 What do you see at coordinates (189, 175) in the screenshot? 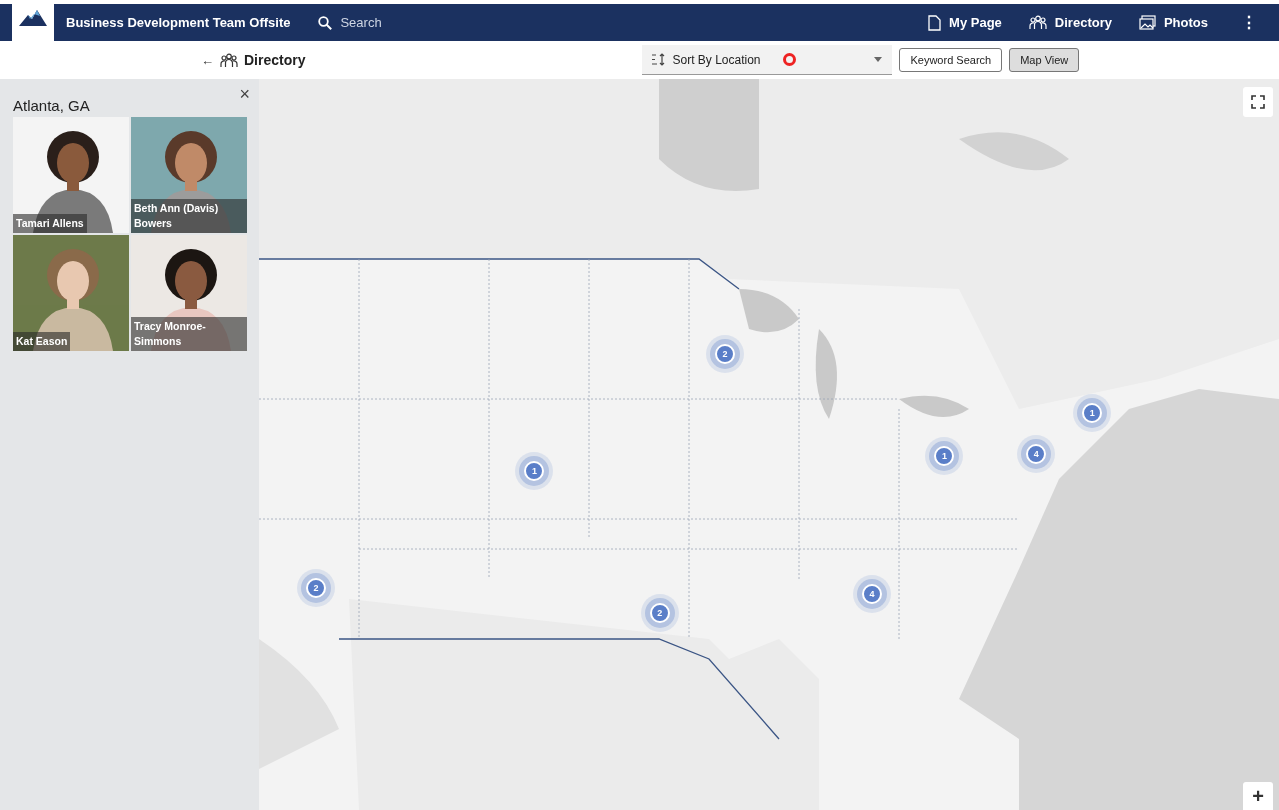
I see `person-card: Beth Ann (Davis) Bowers` at bounding box center [189, 175].